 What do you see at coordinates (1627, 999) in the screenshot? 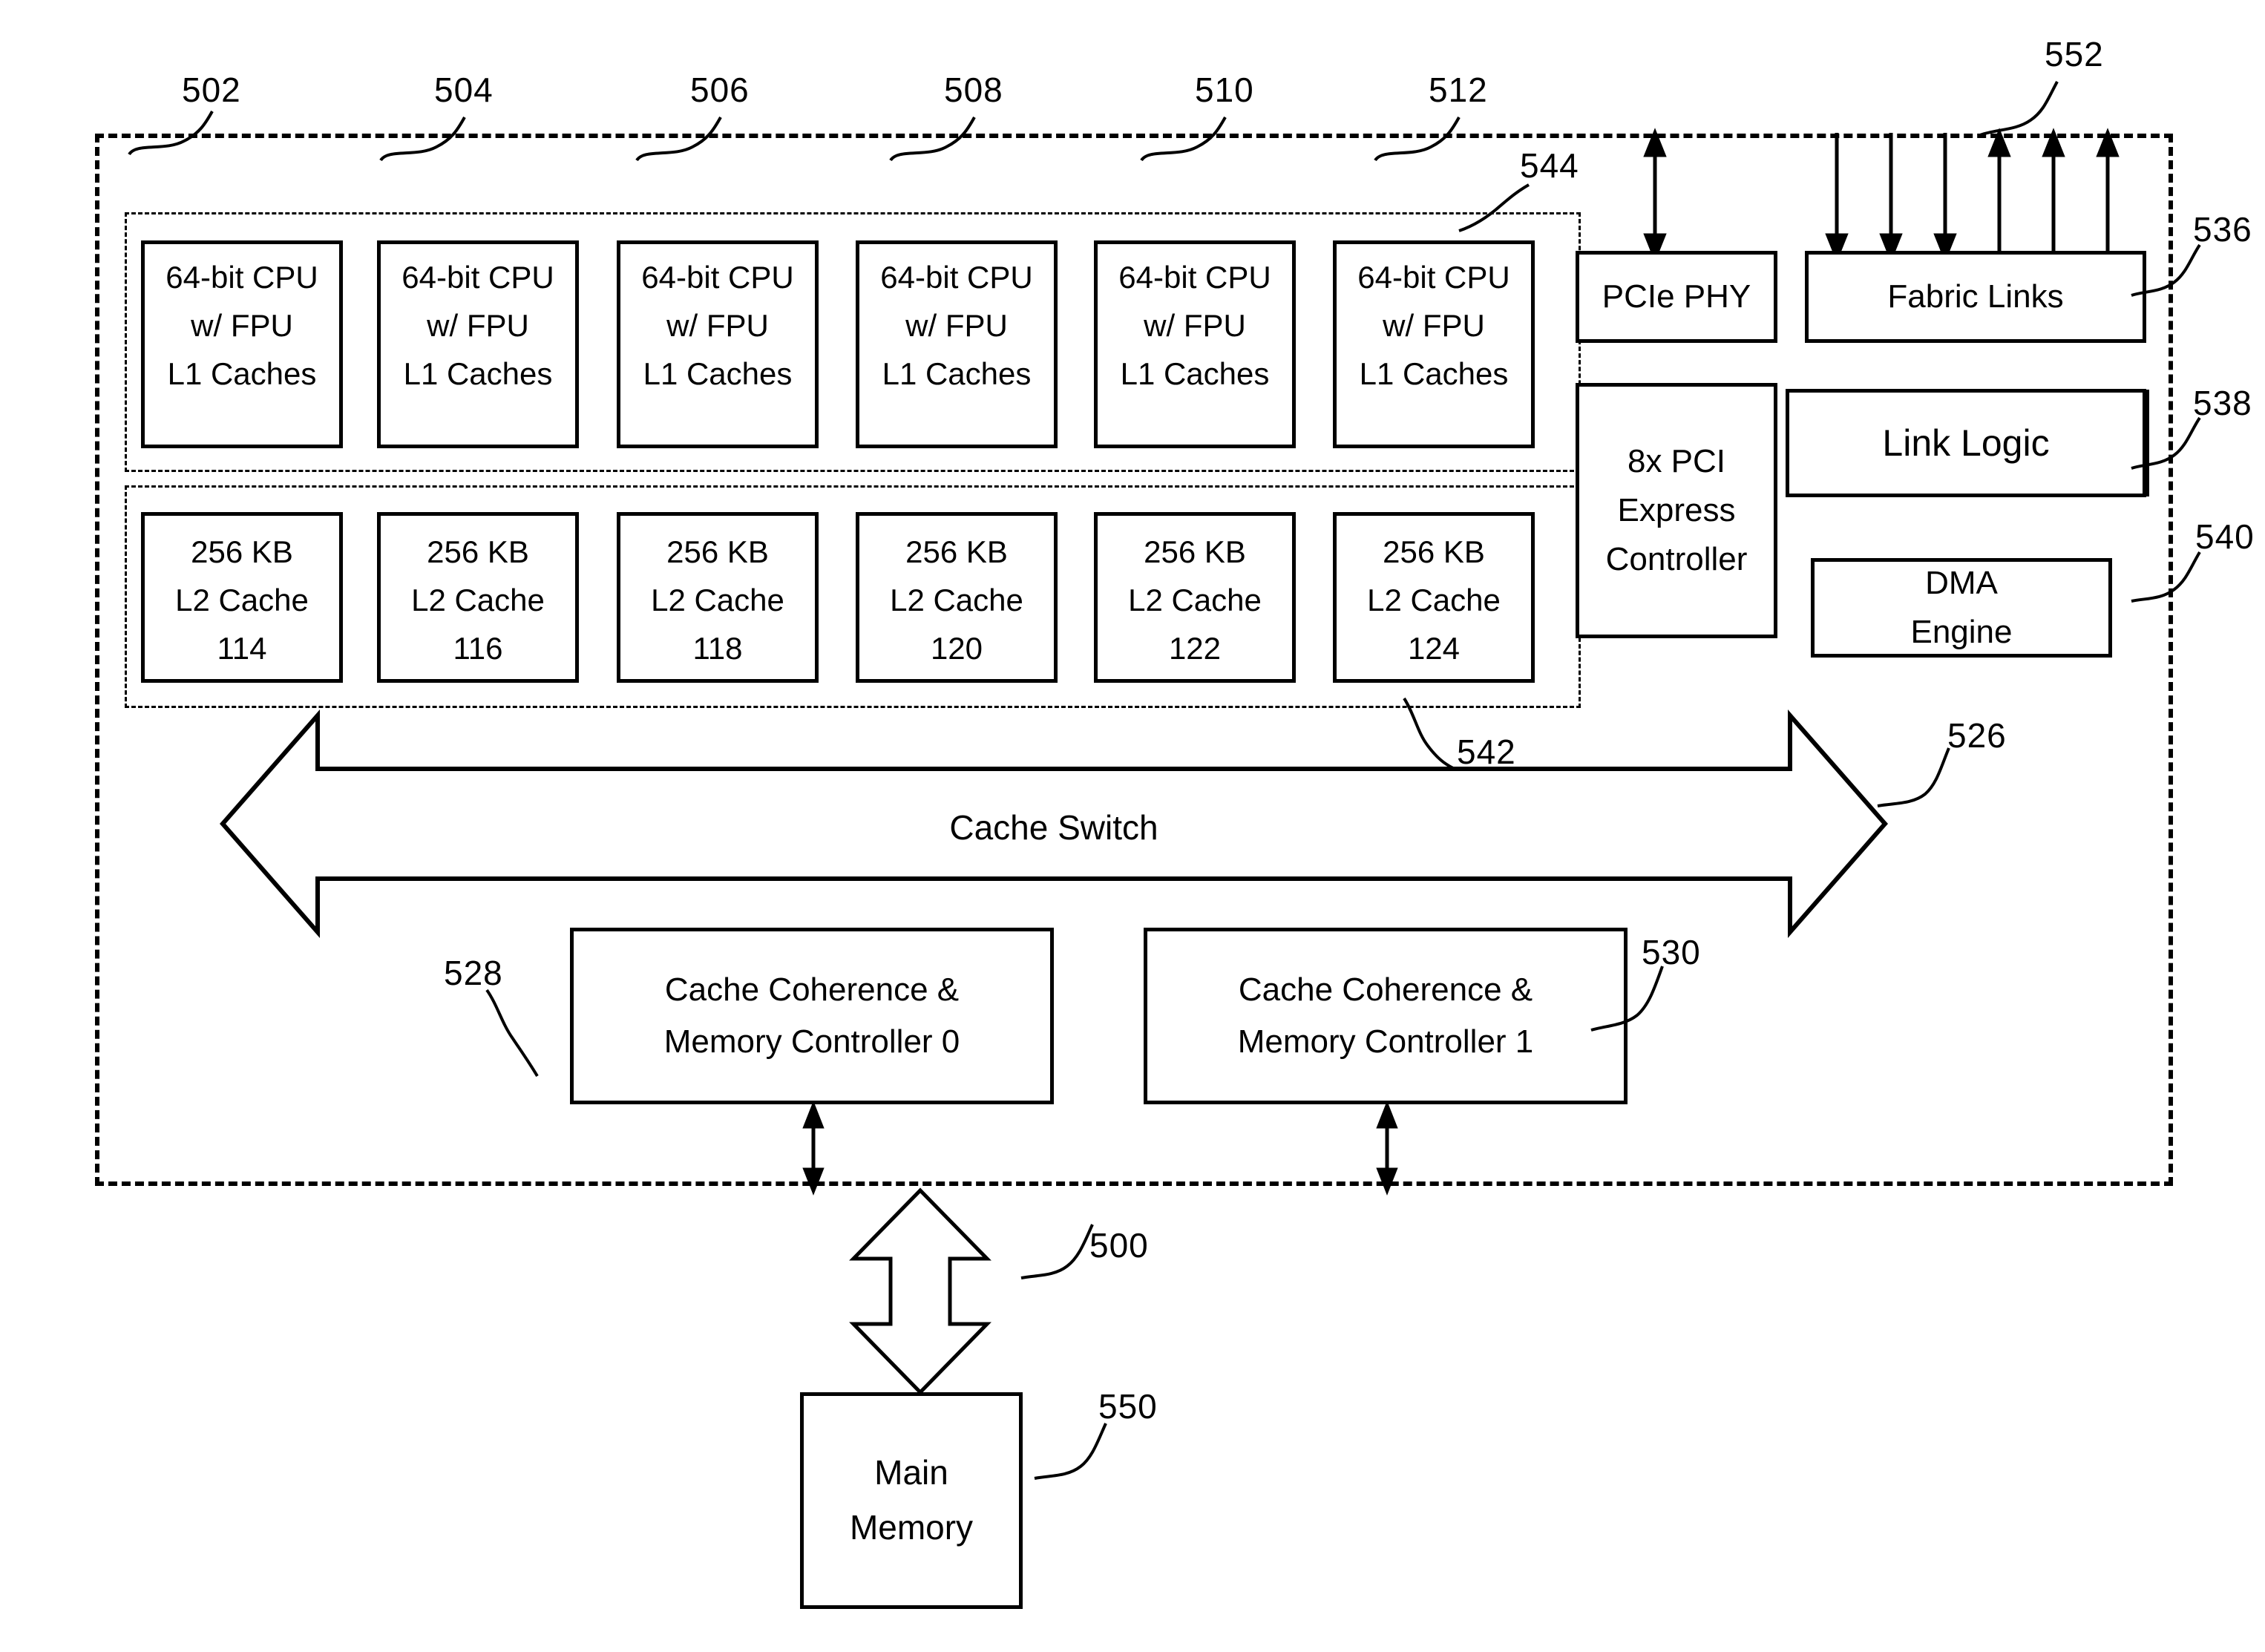
I see `ref-530-leader` at bounding box center [1627, 999].